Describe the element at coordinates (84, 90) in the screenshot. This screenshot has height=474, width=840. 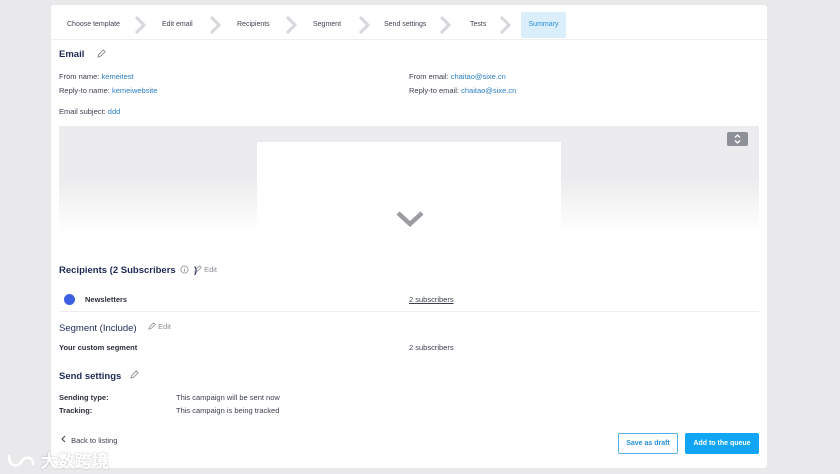
I see `reply-name-label: Reply-to name:` at that location.